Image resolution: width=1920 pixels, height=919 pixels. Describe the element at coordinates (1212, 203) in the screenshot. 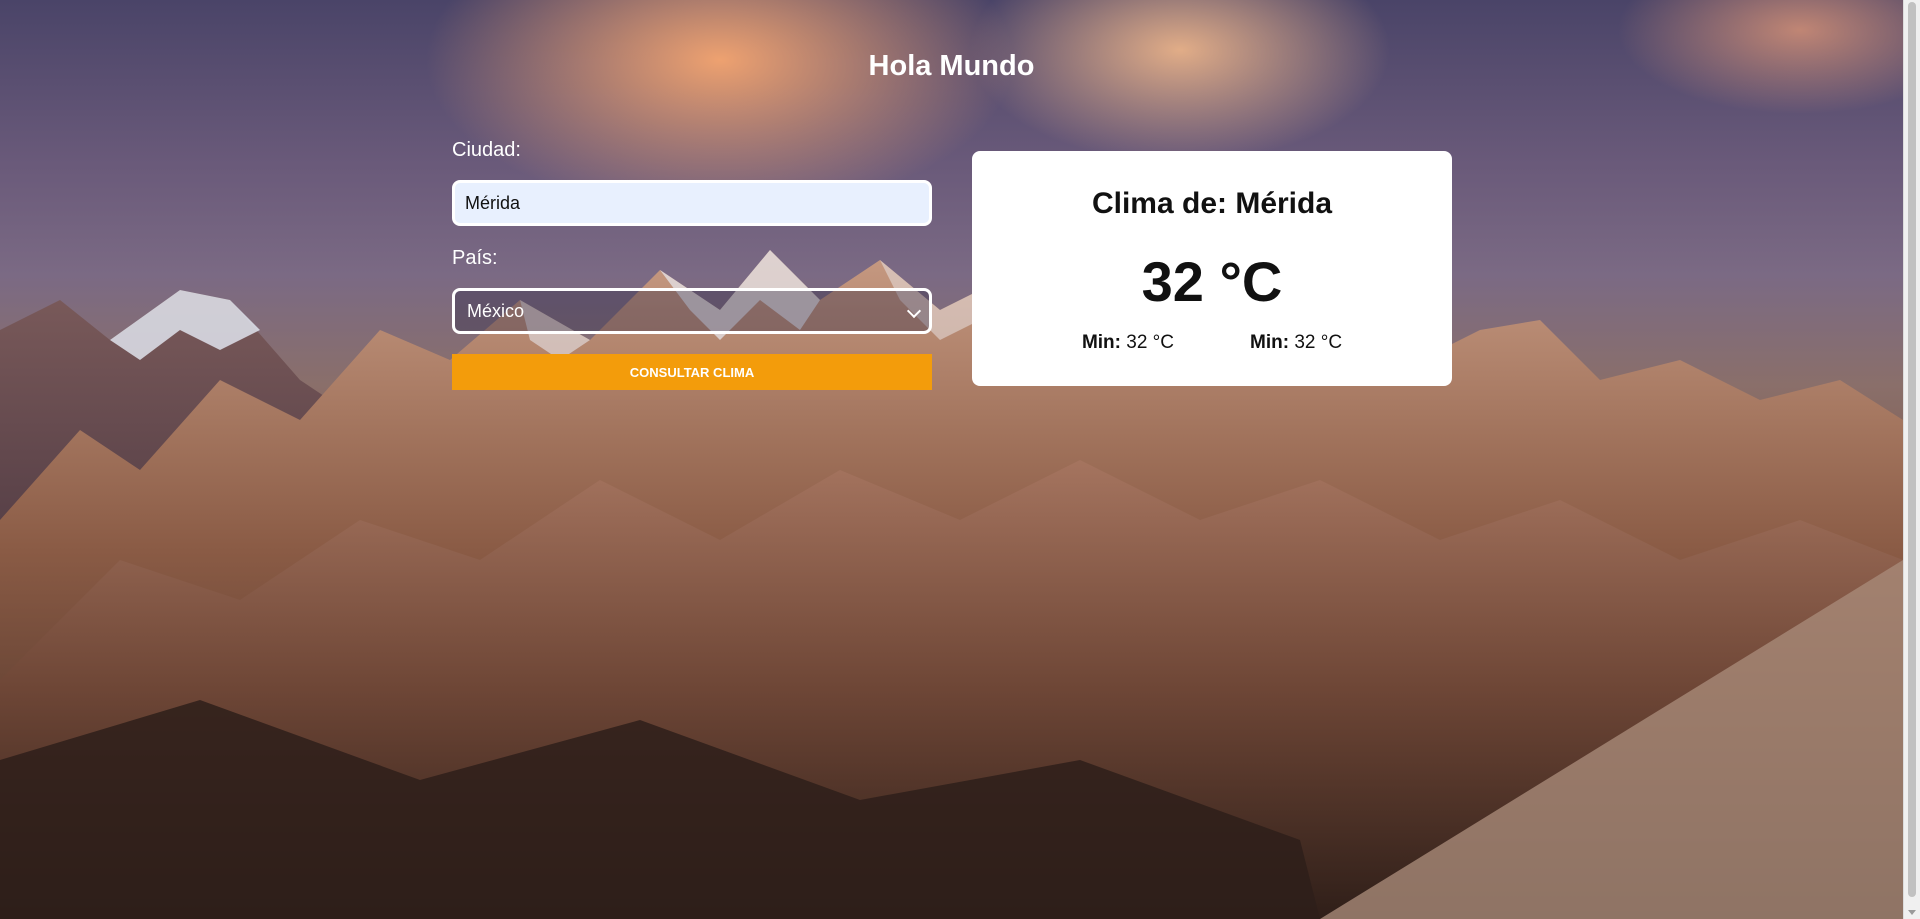

I see `result-heading: Clima de: Mérida` at that location.